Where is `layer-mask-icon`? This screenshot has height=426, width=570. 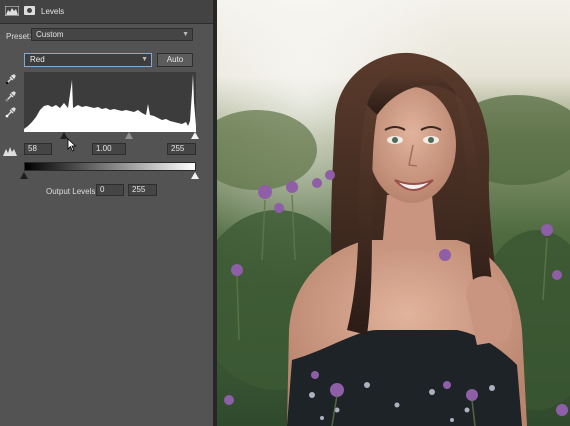 layer-mask-icon is located at coordinates (29, 10).